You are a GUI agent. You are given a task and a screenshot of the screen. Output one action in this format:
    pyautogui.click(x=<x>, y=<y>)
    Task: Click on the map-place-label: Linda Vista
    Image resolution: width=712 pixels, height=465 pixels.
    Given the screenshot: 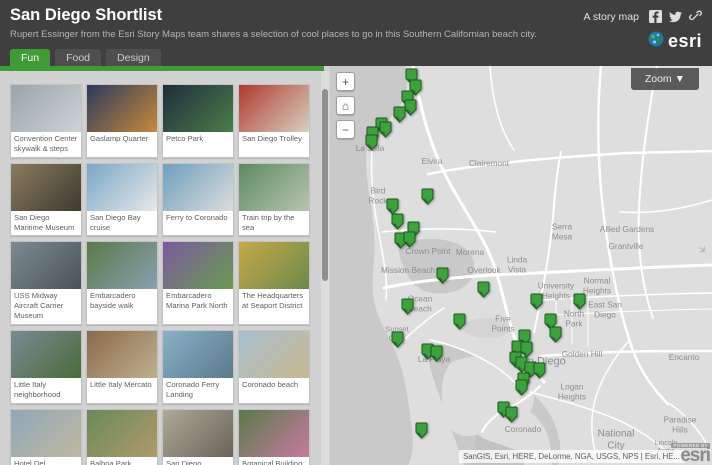 What is the action you would take?
    pyautogui.click(x=517, y=264)
    